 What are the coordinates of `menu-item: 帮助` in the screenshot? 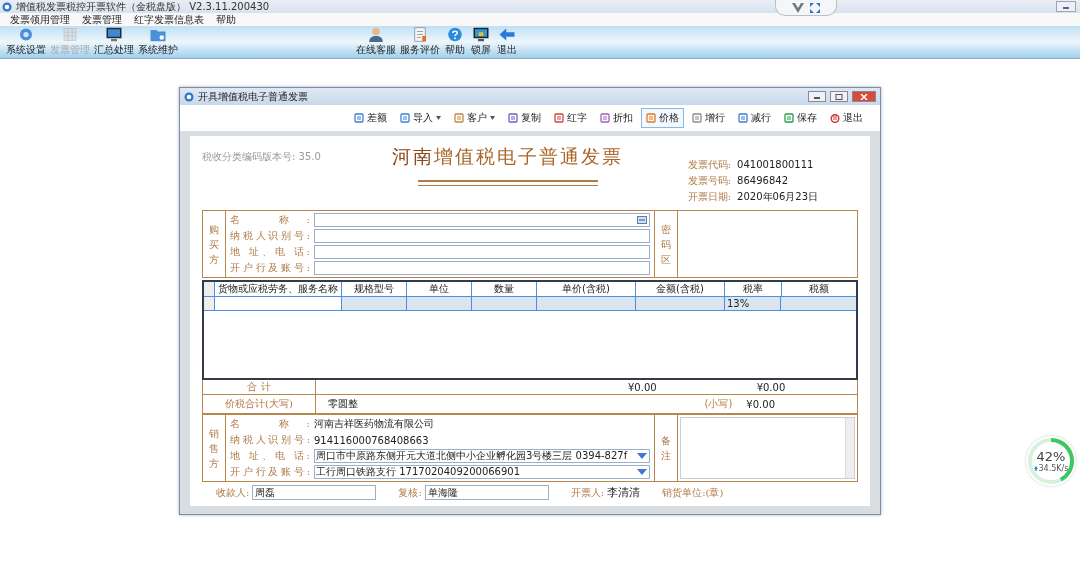 It's located at (226, 19).